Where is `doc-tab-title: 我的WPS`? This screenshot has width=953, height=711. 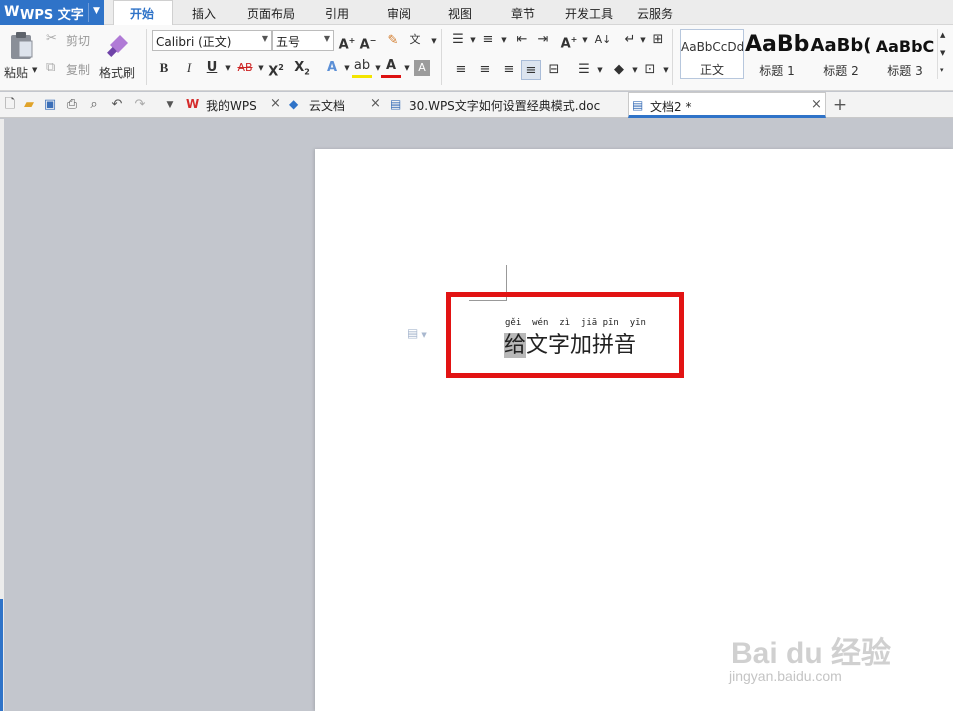 doc-tab-title: 我的WPS is located at coordinates (231, 106).